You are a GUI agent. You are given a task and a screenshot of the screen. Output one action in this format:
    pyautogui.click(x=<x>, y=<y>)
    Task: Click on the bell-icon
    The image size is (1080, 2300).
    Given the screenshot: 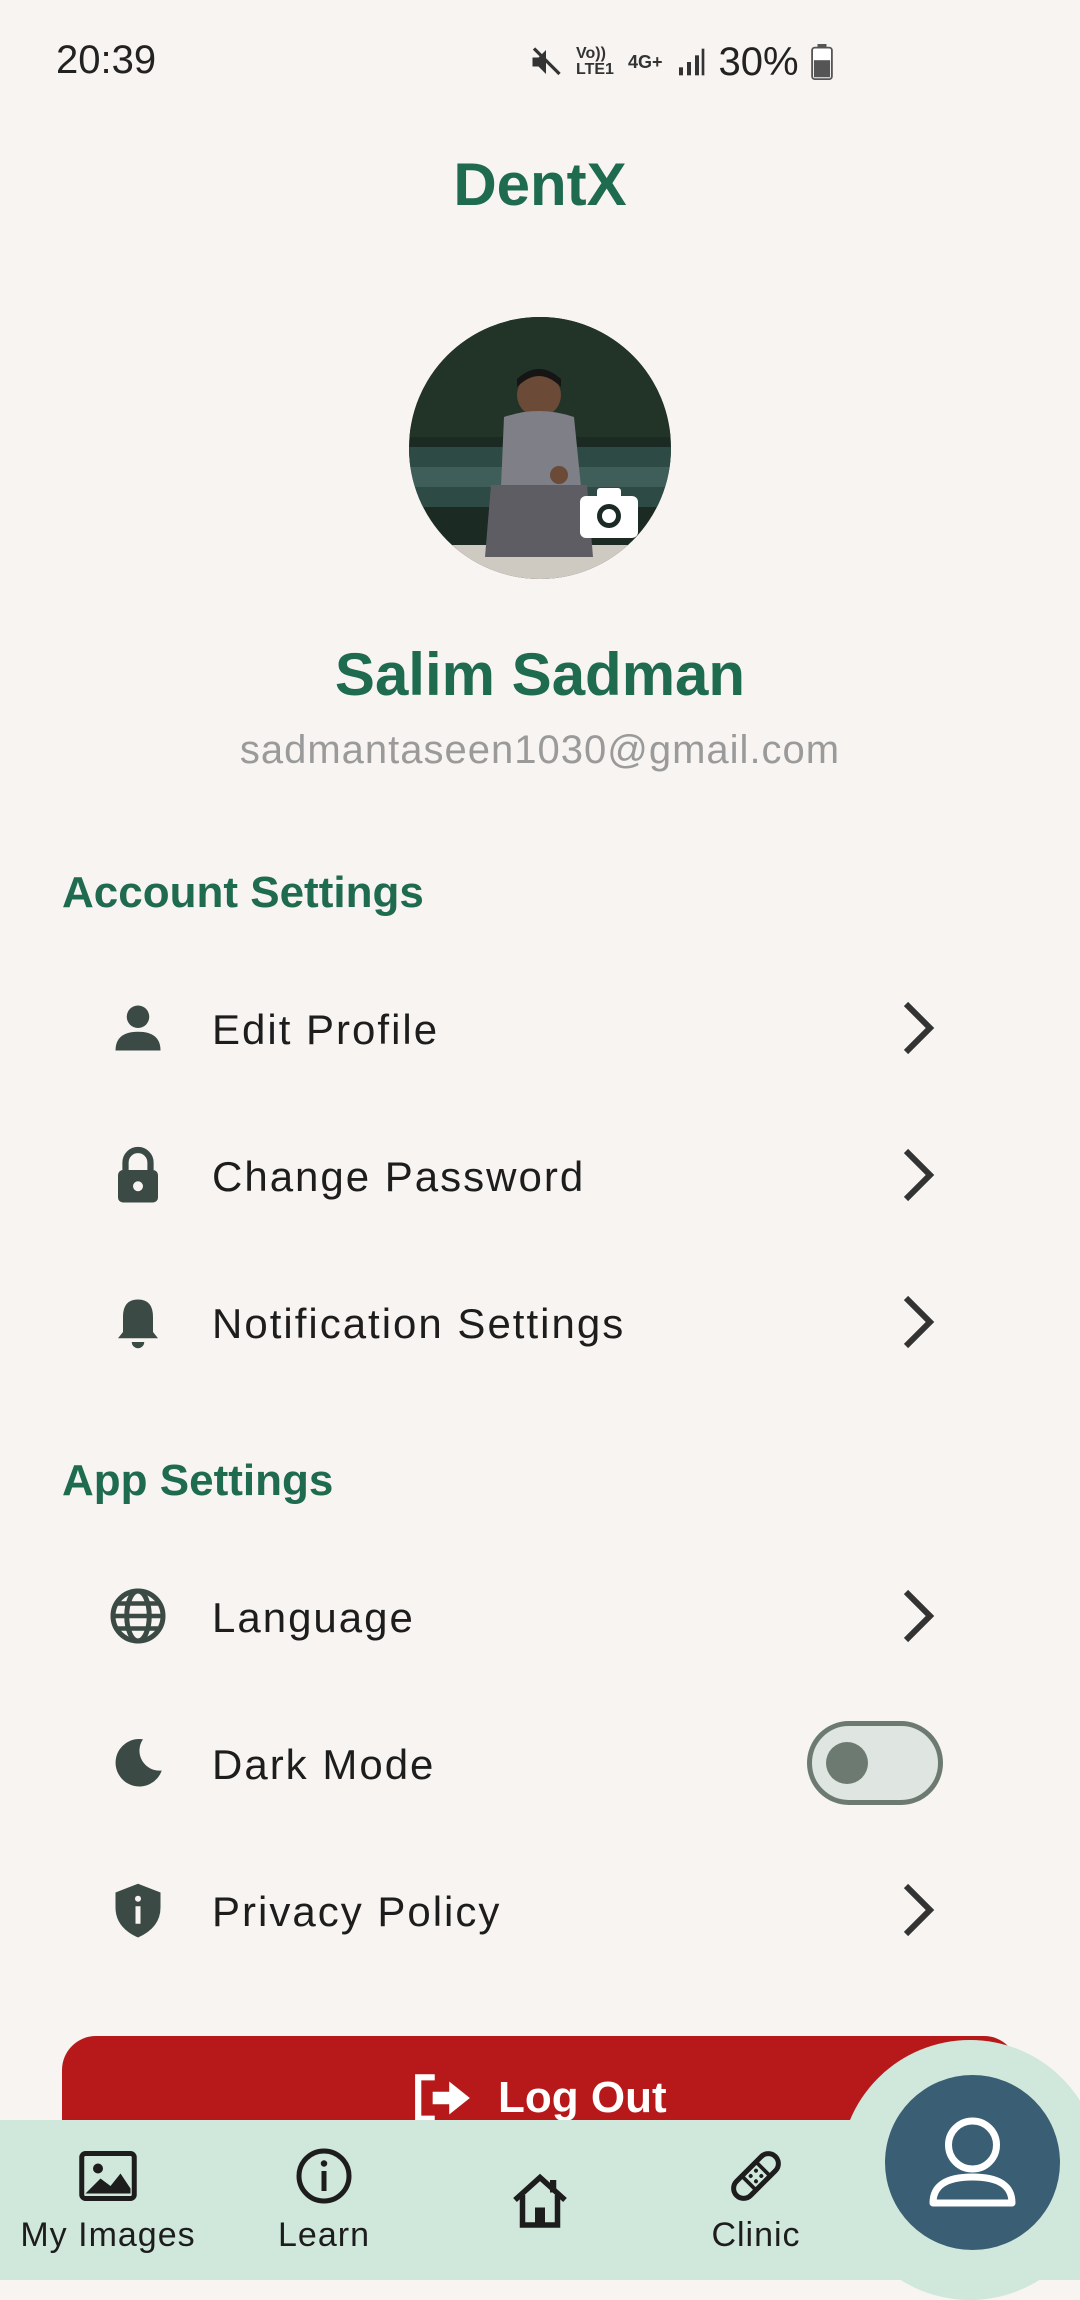 What is the action you would take?
    pyautogui.click(x=138, y=1324)
    